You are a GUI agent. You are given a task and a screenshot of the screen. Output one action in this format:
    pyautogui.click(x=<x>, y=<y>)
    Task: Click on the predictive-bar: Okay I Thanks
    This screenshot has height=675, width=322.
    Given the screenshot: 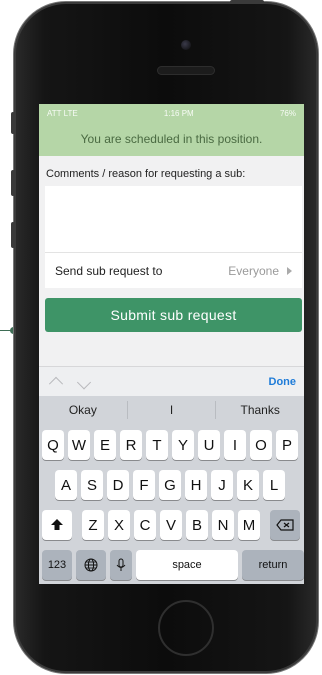 What is the action you would take?
    pyautogui.click(x=171, y=410)
    